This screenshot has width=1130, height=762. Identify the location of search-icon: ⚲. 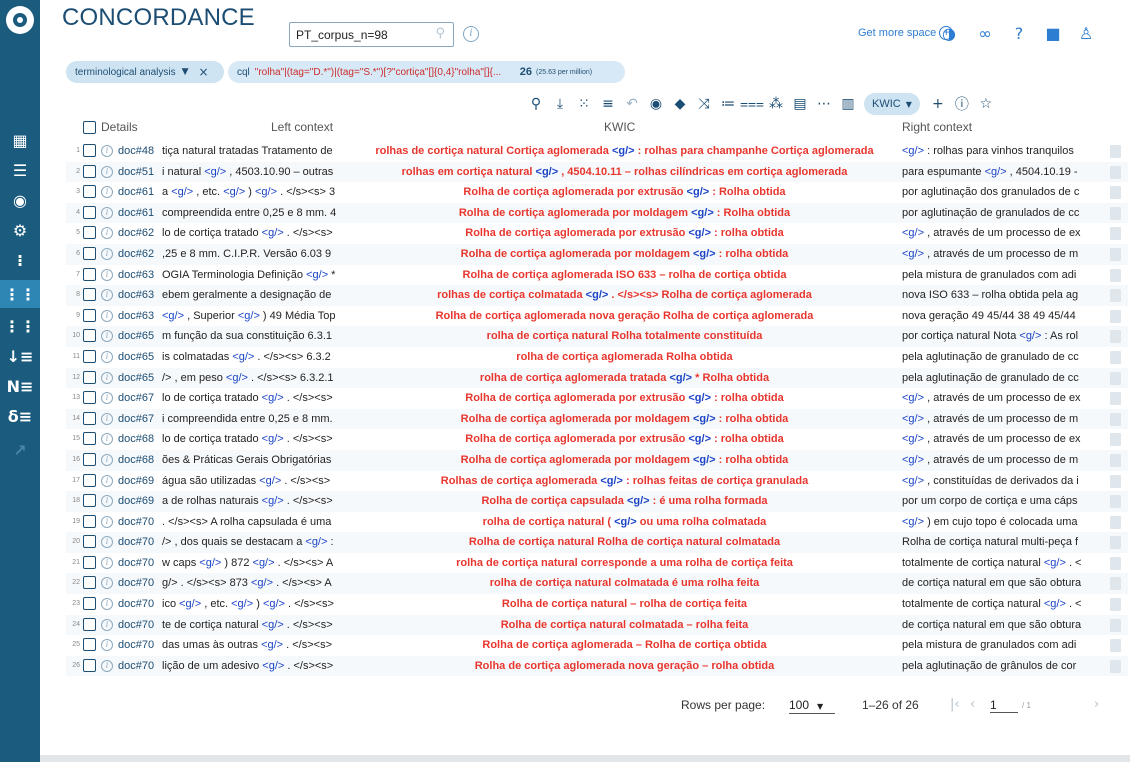
(440, 33).